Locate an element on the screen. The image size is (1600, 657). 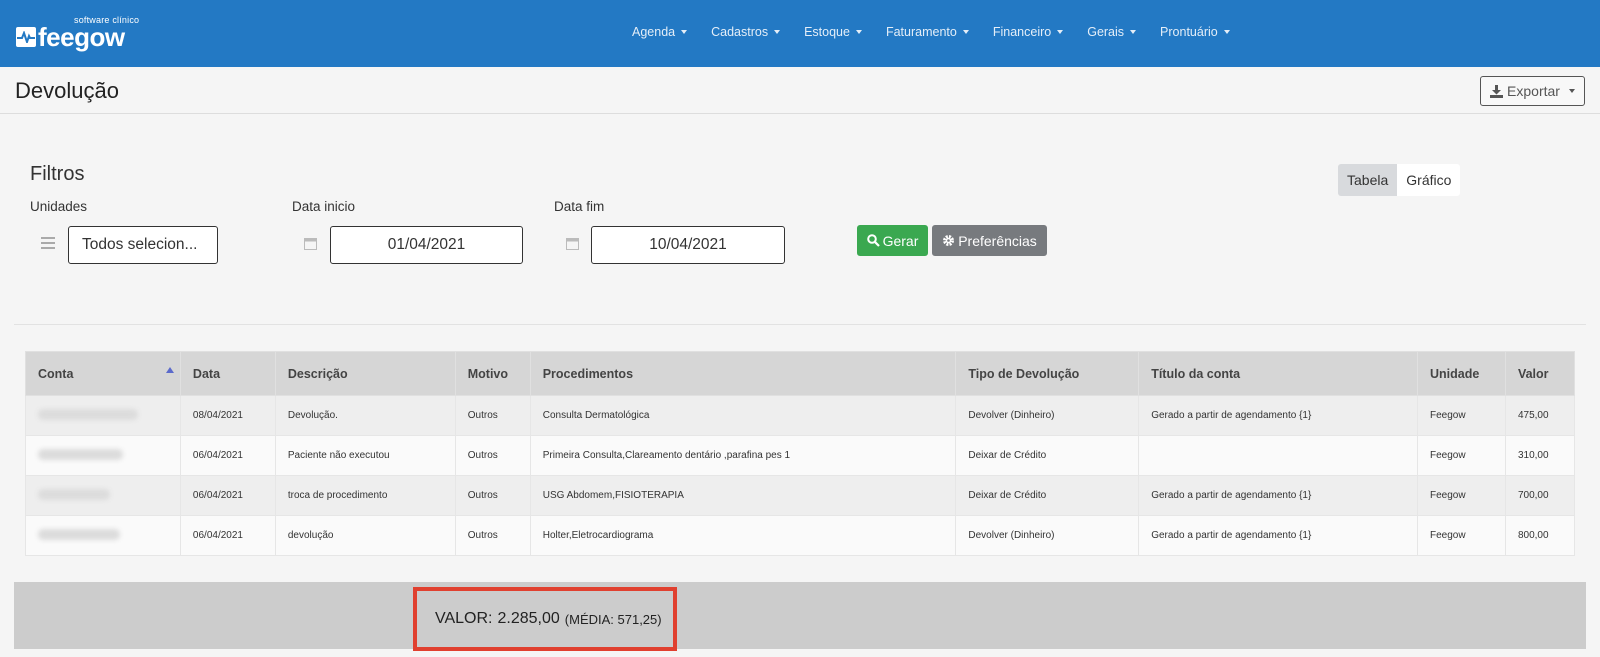
page-header: Devolução Exportar is located at coordinates (800, 90).